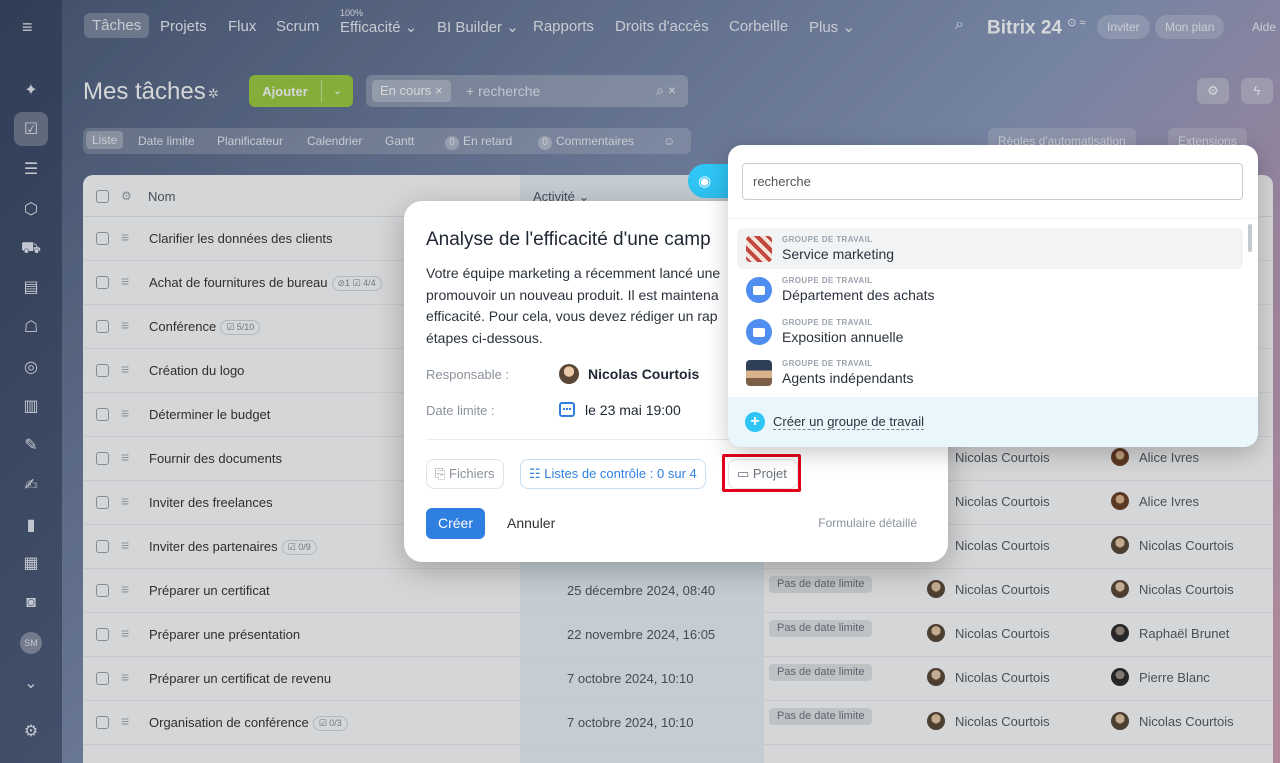  What do you see at coordinates (468, 374) in the screenshot?
I see `responsible-label: Responsable :` at bounding box center [468, 374].